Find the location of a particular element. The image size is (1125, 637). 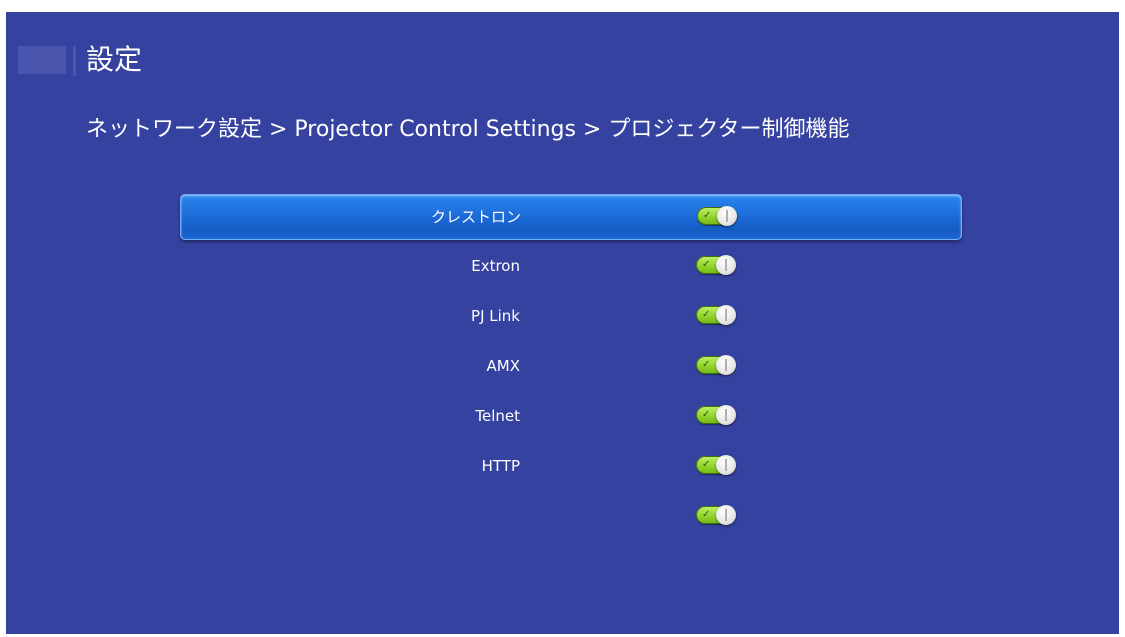

menu-item-telnet: Telnet ✓ is located at coordinates (570, 416).